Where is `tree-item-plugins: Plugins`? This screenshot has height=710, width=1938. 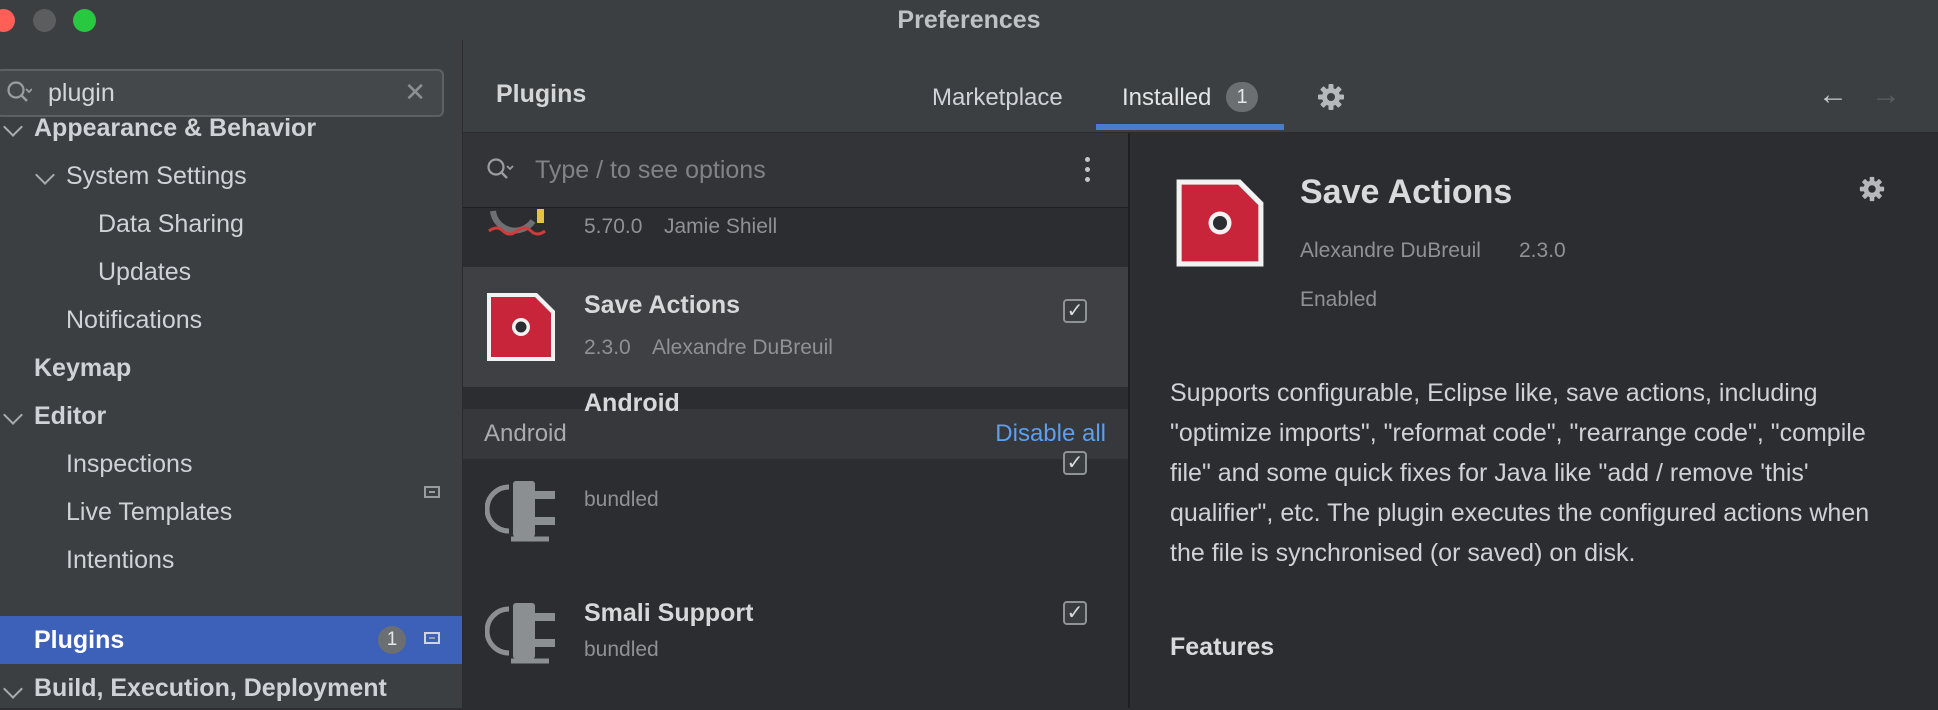 tree-item-plugins: Plugins is located at coordinates (79, 640).